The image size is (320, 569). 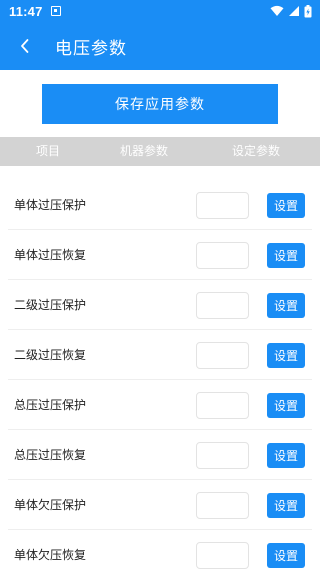 What do you see at coordinates (50, 305) in the screenshot?
I see `row-label: 二级过压保护` at bounding box center [50, 305].